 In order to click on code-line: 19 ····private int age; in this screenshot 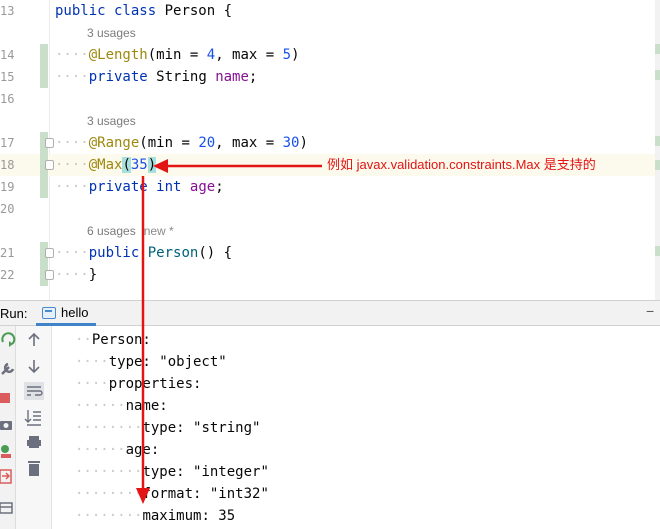, I will do `click(330, 187)`.